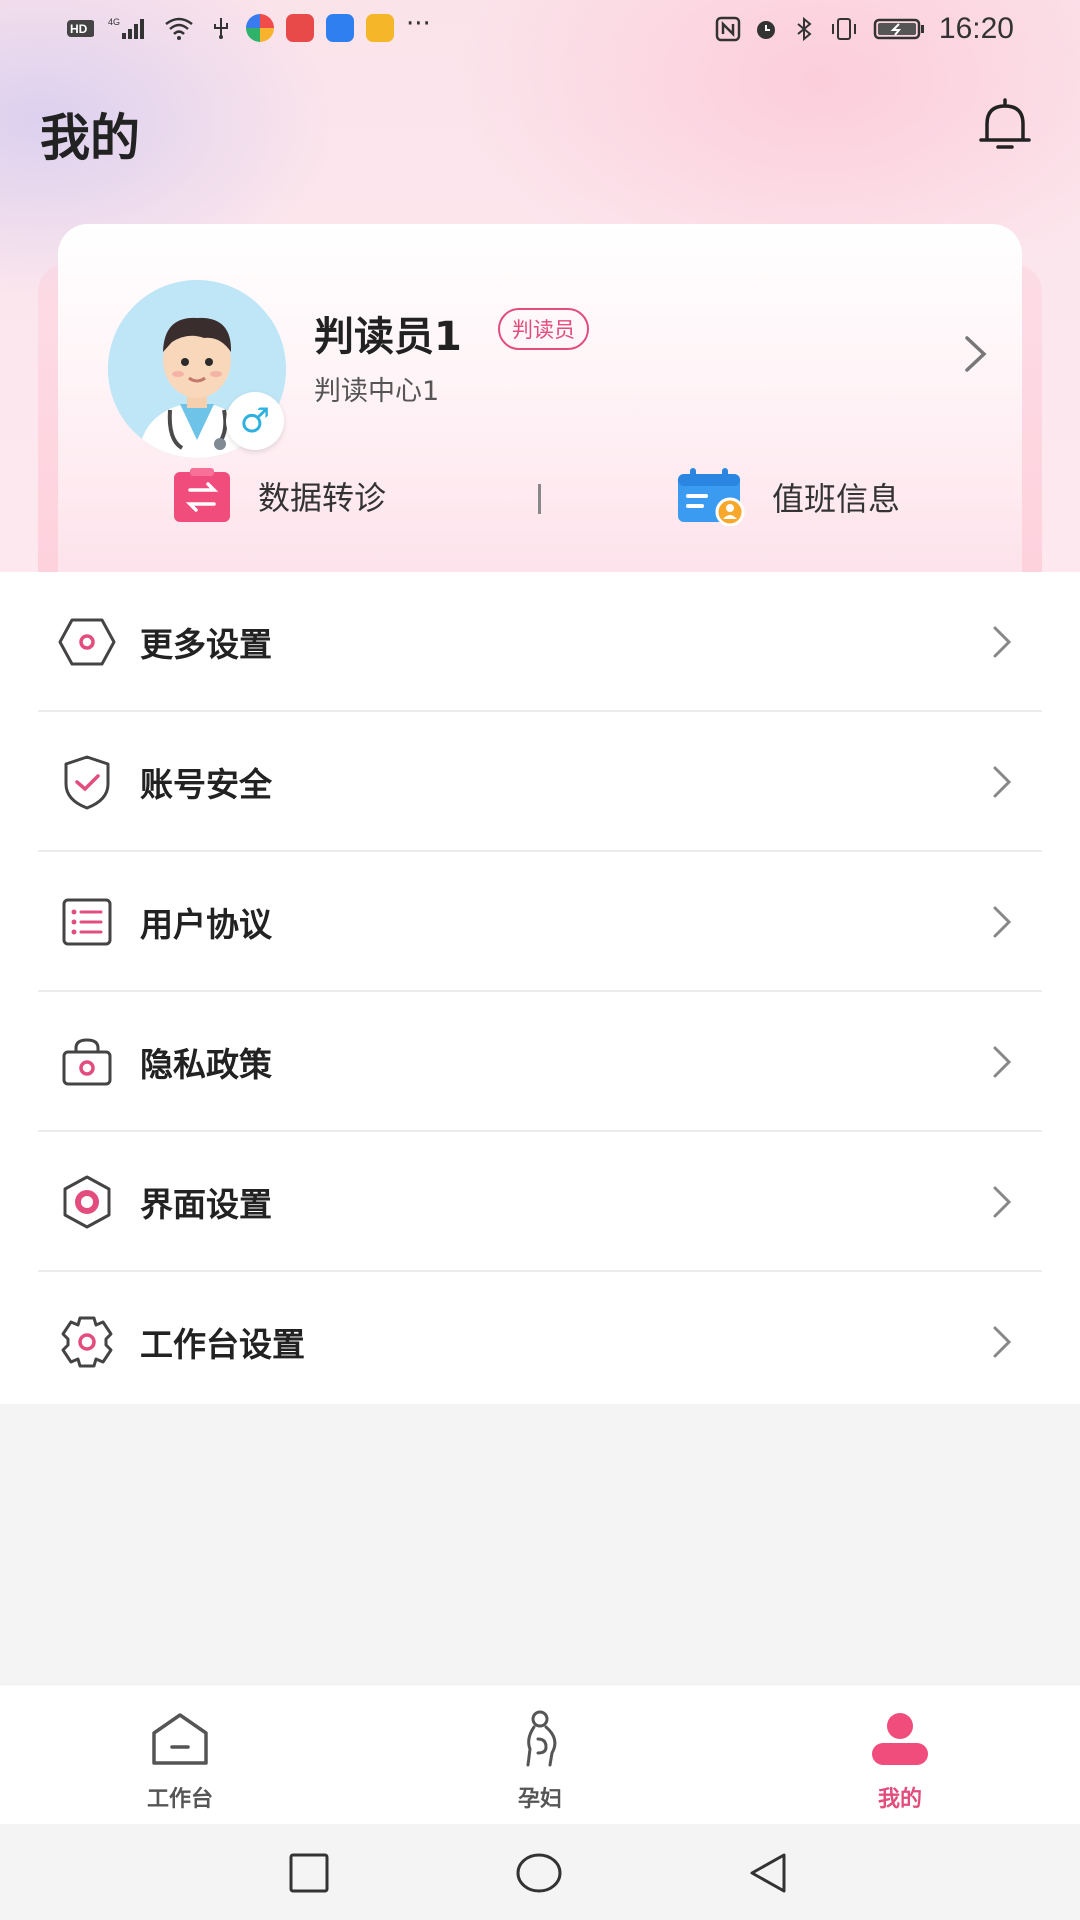  Describe the element at coordinates (539, 499) in the screenshot. I see `action-divider` at that location.